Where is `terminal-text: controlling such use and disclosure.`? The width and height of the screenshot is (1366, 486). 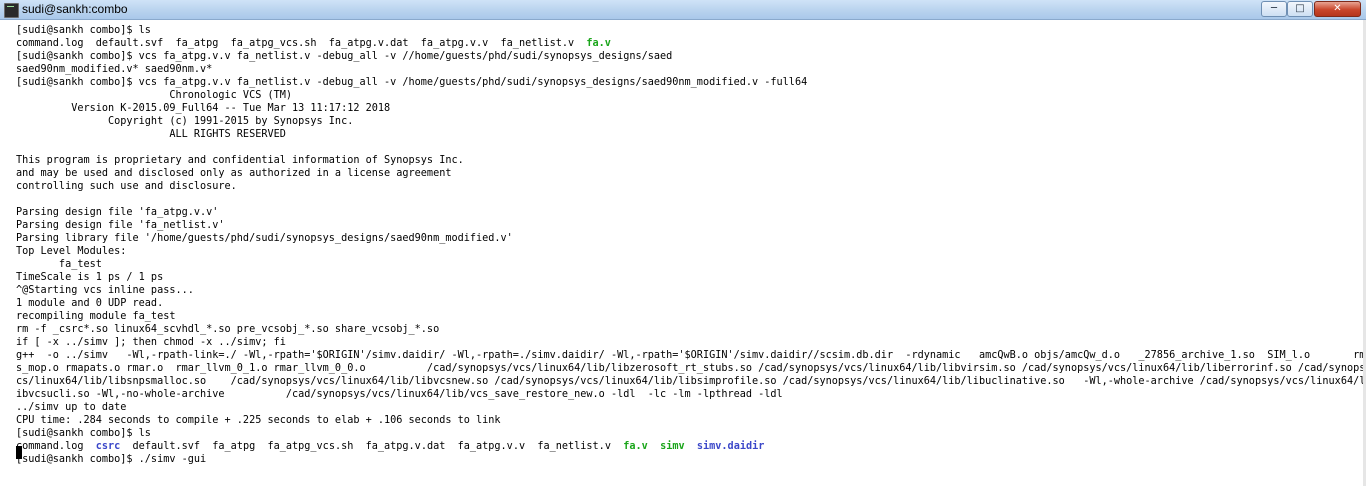
terminal-text: controlling such use and disclosure. is located at coordinates (126, 186).